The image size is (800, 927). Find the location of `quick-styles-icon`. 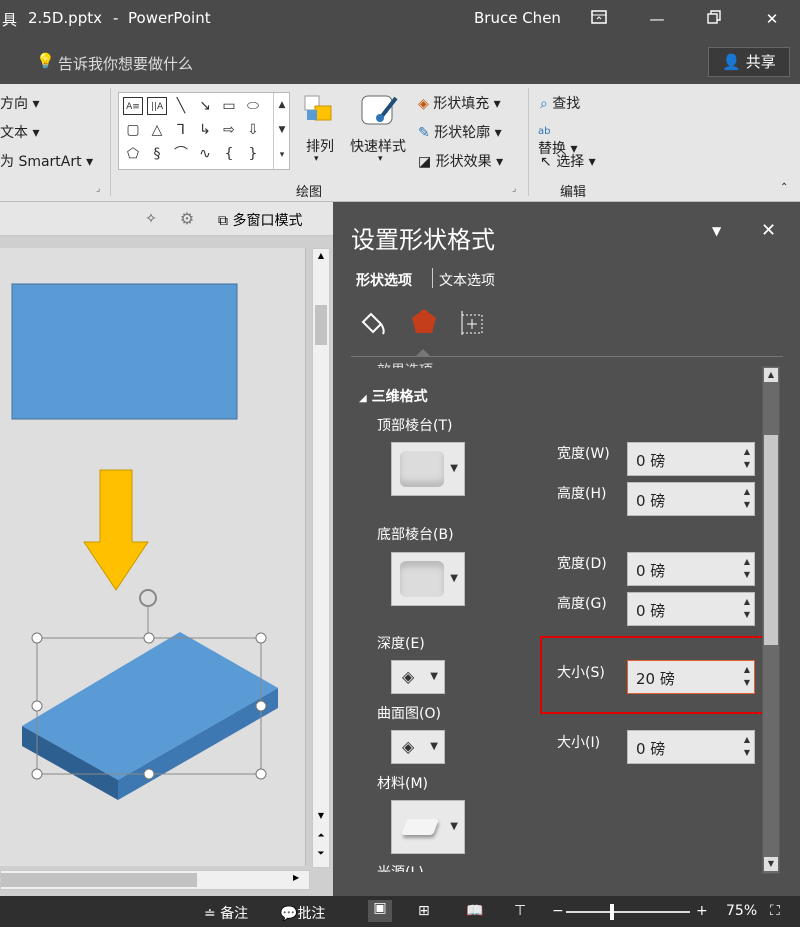

quick-styles-icon is located at coordinates (380, 110).